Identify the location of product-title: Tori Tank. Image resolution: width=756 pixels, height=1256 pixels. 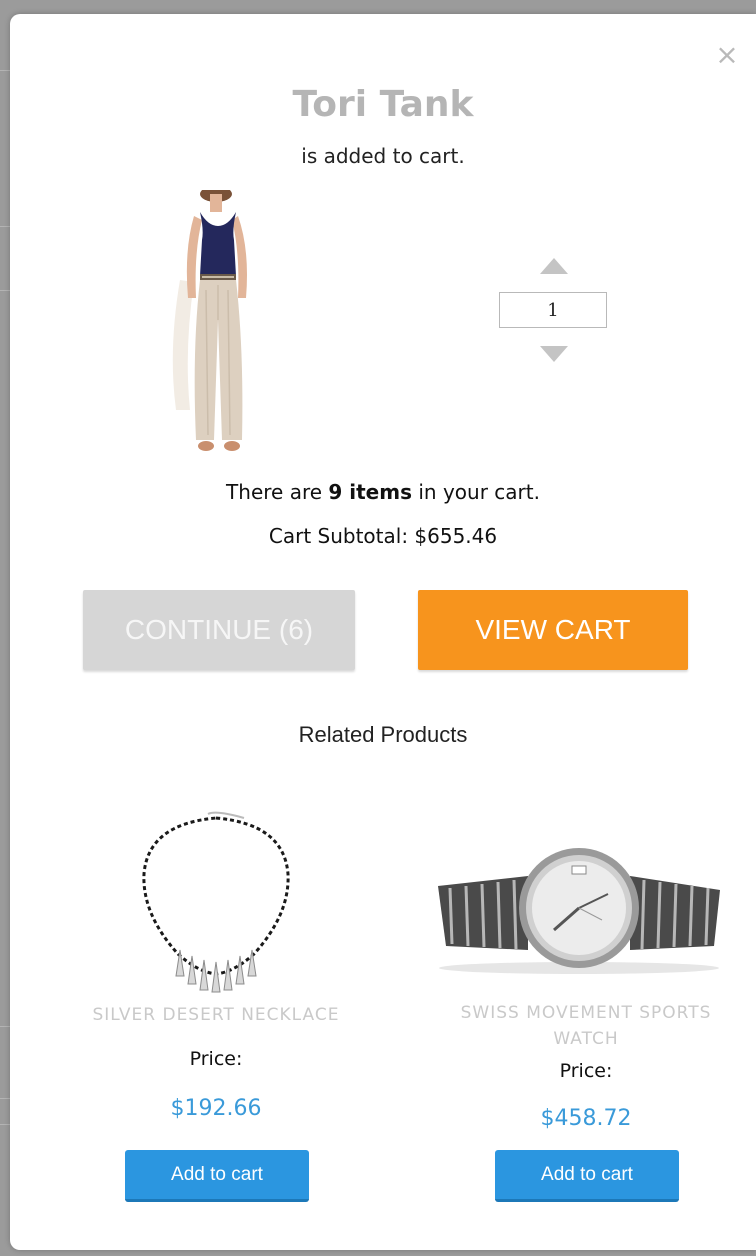
(383, 104).